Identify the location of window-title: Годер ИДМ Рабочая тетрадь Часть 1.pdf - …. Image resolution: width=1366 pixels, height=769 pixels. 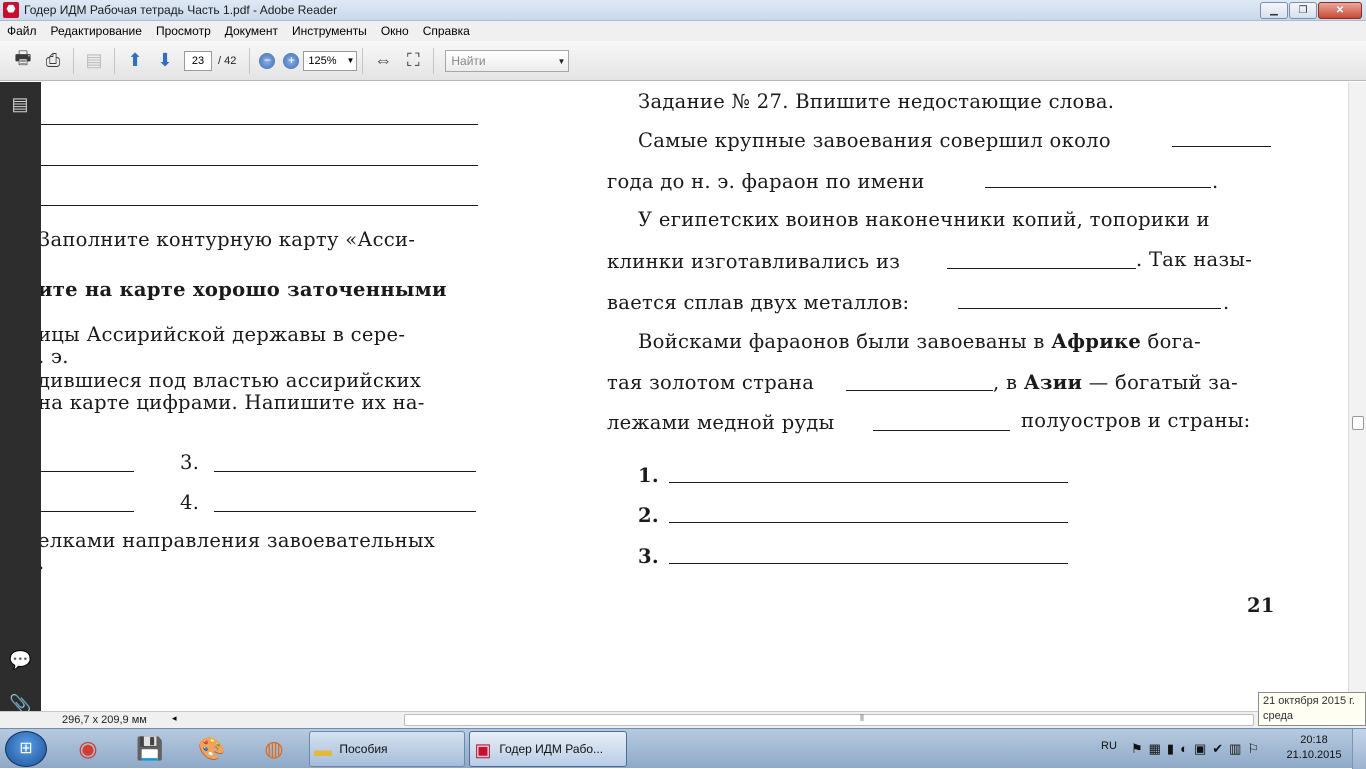
(181, 10).